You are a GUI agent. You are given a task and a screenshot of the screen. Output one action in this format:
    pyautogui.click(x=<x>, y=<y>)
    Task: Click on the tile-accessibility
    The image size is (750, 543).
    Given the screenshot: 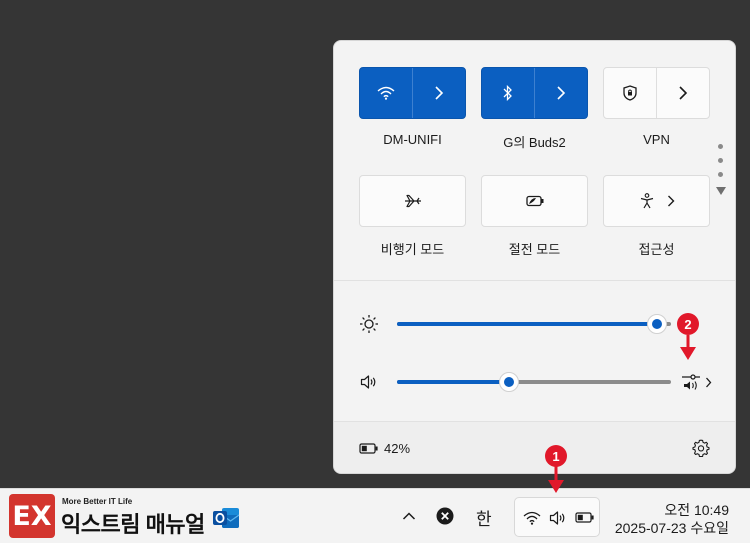 What is the action you would take?
    pyautogui.click(x=656, y=201)
    